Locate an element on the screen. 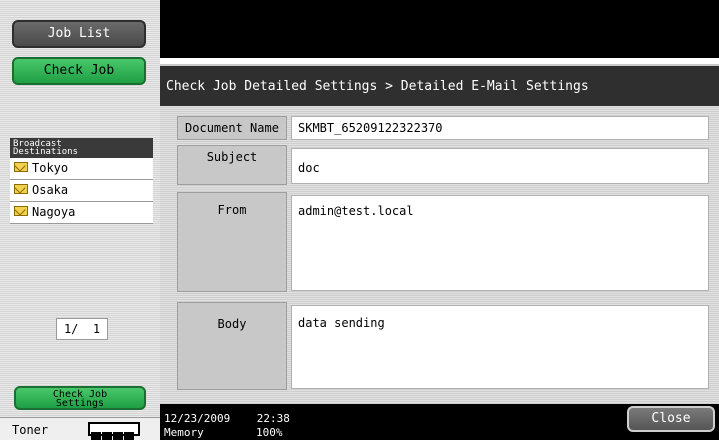 The height and width of the screenshot is (444, 719). subject-value: doc is located at coordinates (500, 166).